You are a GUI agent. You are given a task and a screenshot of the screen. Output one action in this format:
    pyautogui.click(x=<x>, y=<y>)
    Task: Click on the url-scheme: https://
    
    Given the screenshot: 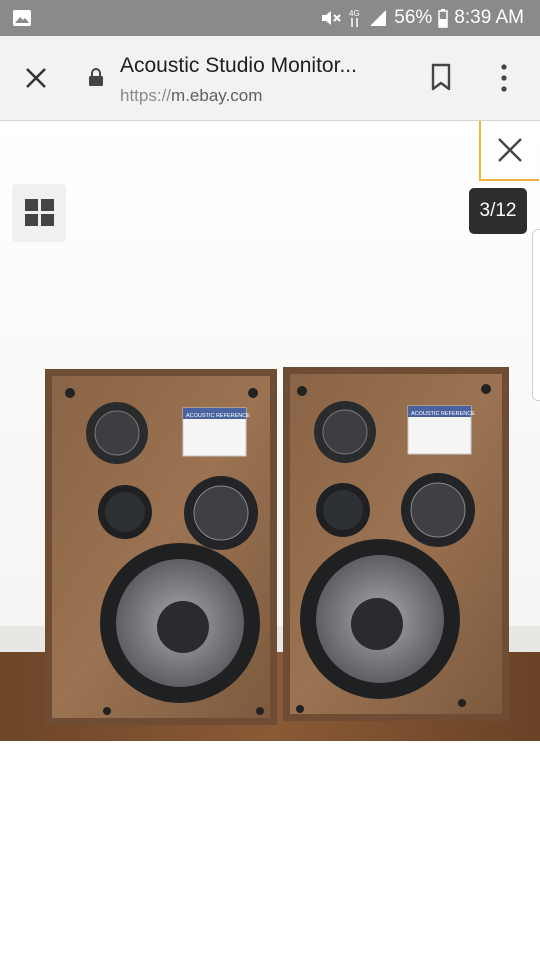 What is the action you would take?
    pyautogui.click(x=146, y=95)
    